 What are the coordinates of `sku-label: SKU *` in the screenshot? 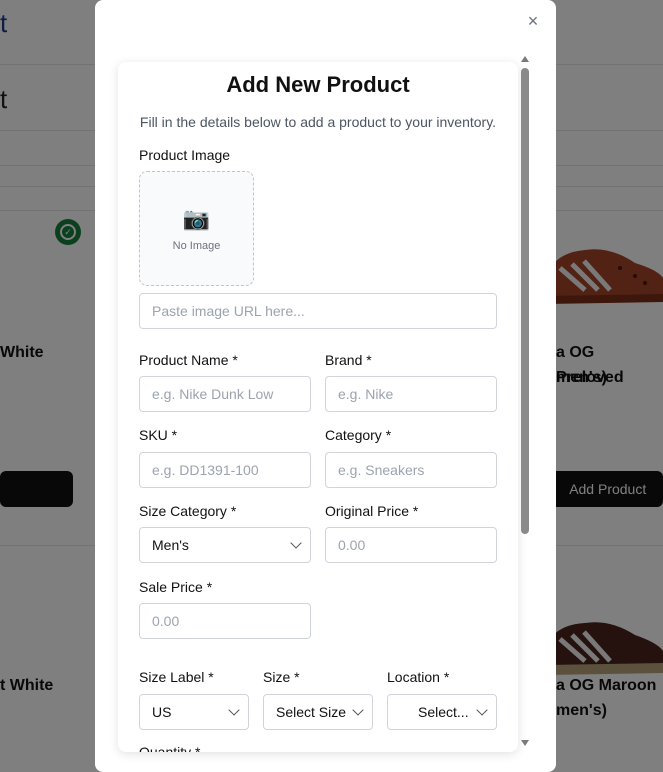 It's located at (158, 435).